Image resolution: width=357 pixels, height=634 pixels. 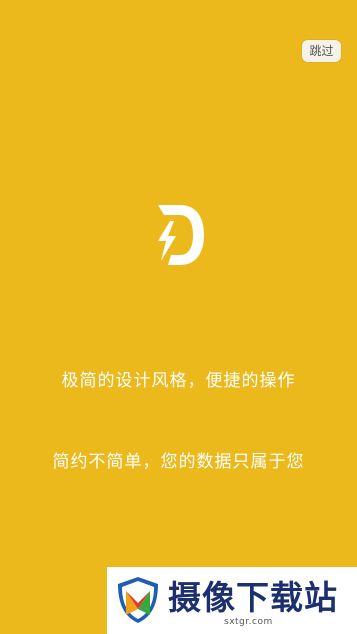 I want to click on skip-button: 跳过, so click(x=321, y=51).